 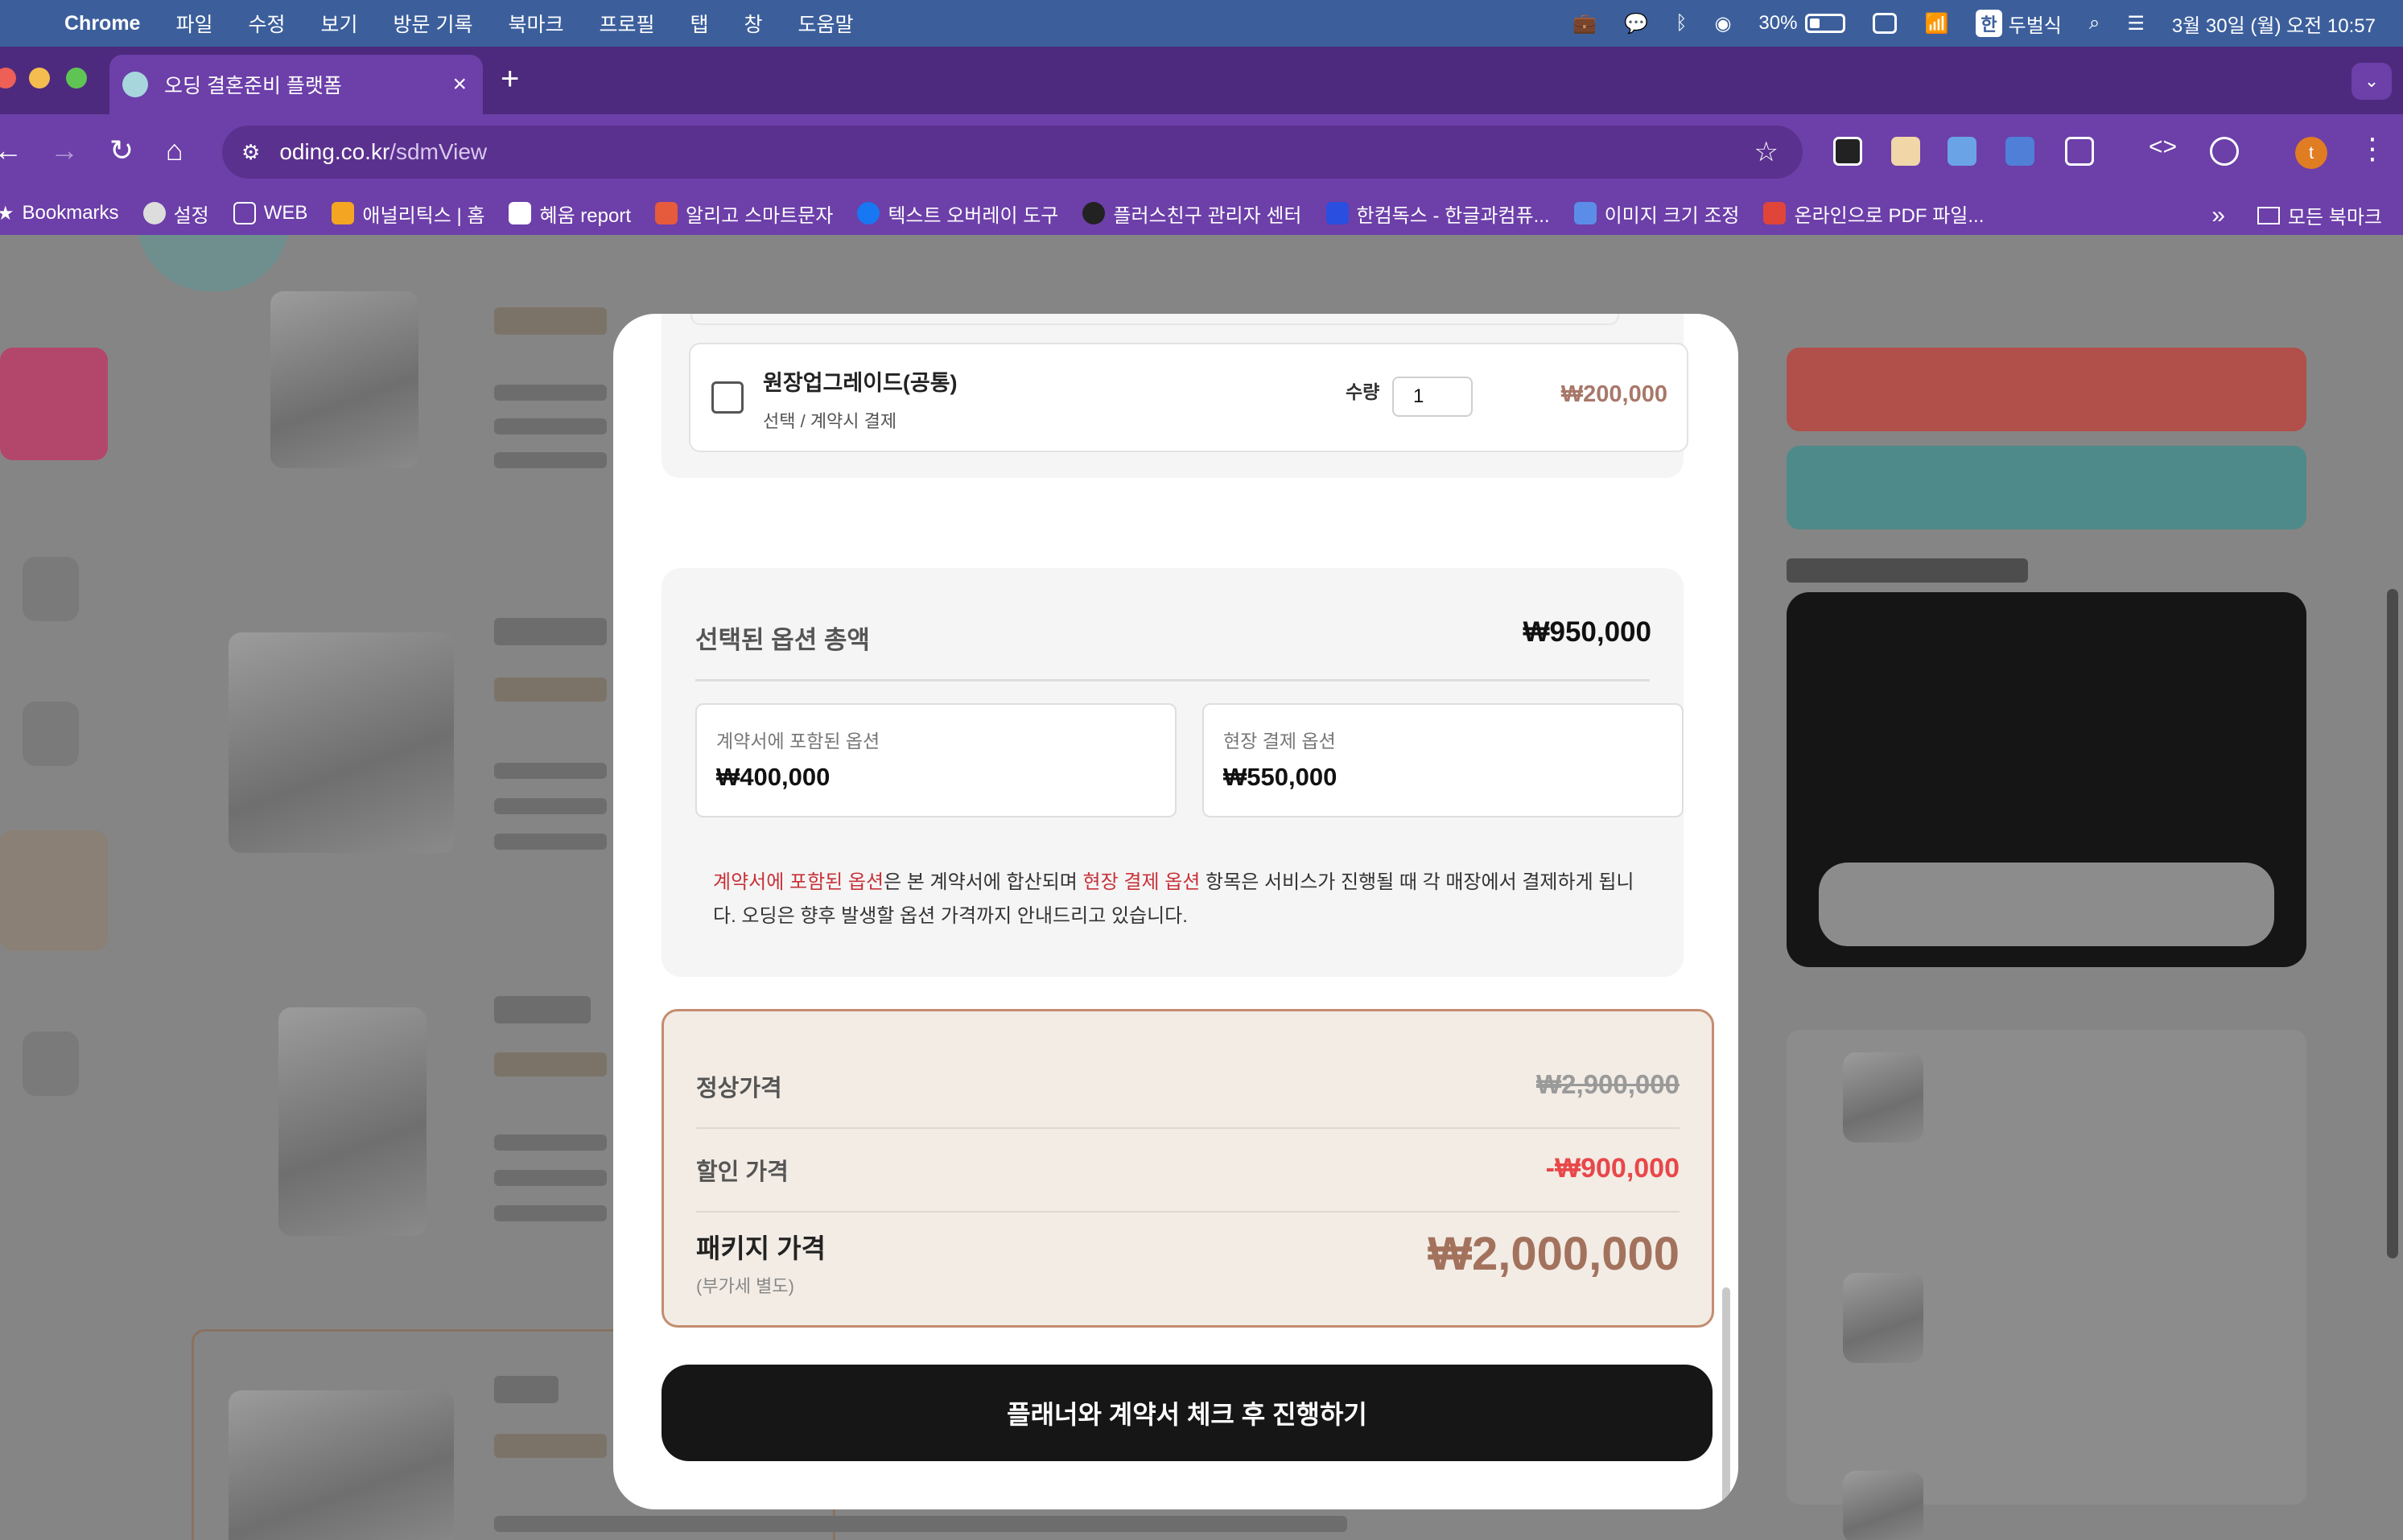 What do you see at coordinates (266, 24) in the screenshot?
I see `menu-edit: 수정` at bounding box center [266, 24].